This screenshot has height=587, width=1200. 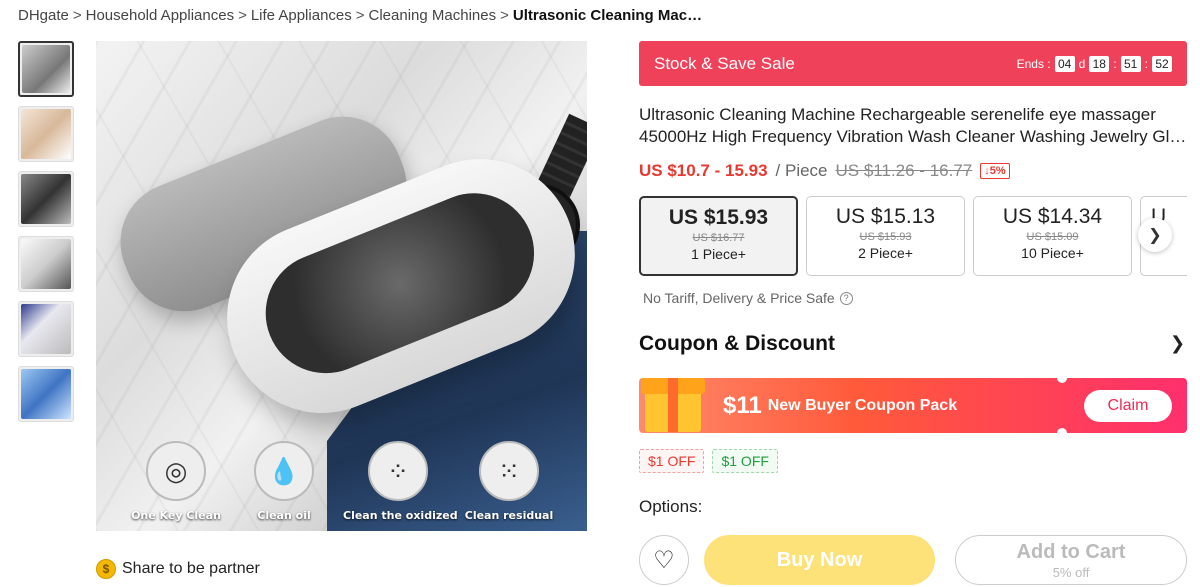 What do you see at coordinates (43, 15) in the screenshot?
I see `breadcrumb-link-dhgate: DHgate` at bounding box center [43, 15].